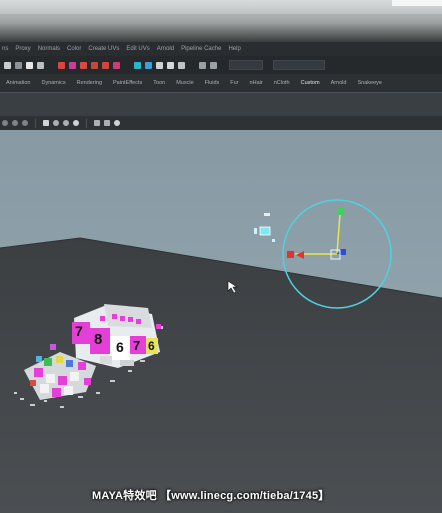  I want to click on bookmark-icon, so click(25, 123).